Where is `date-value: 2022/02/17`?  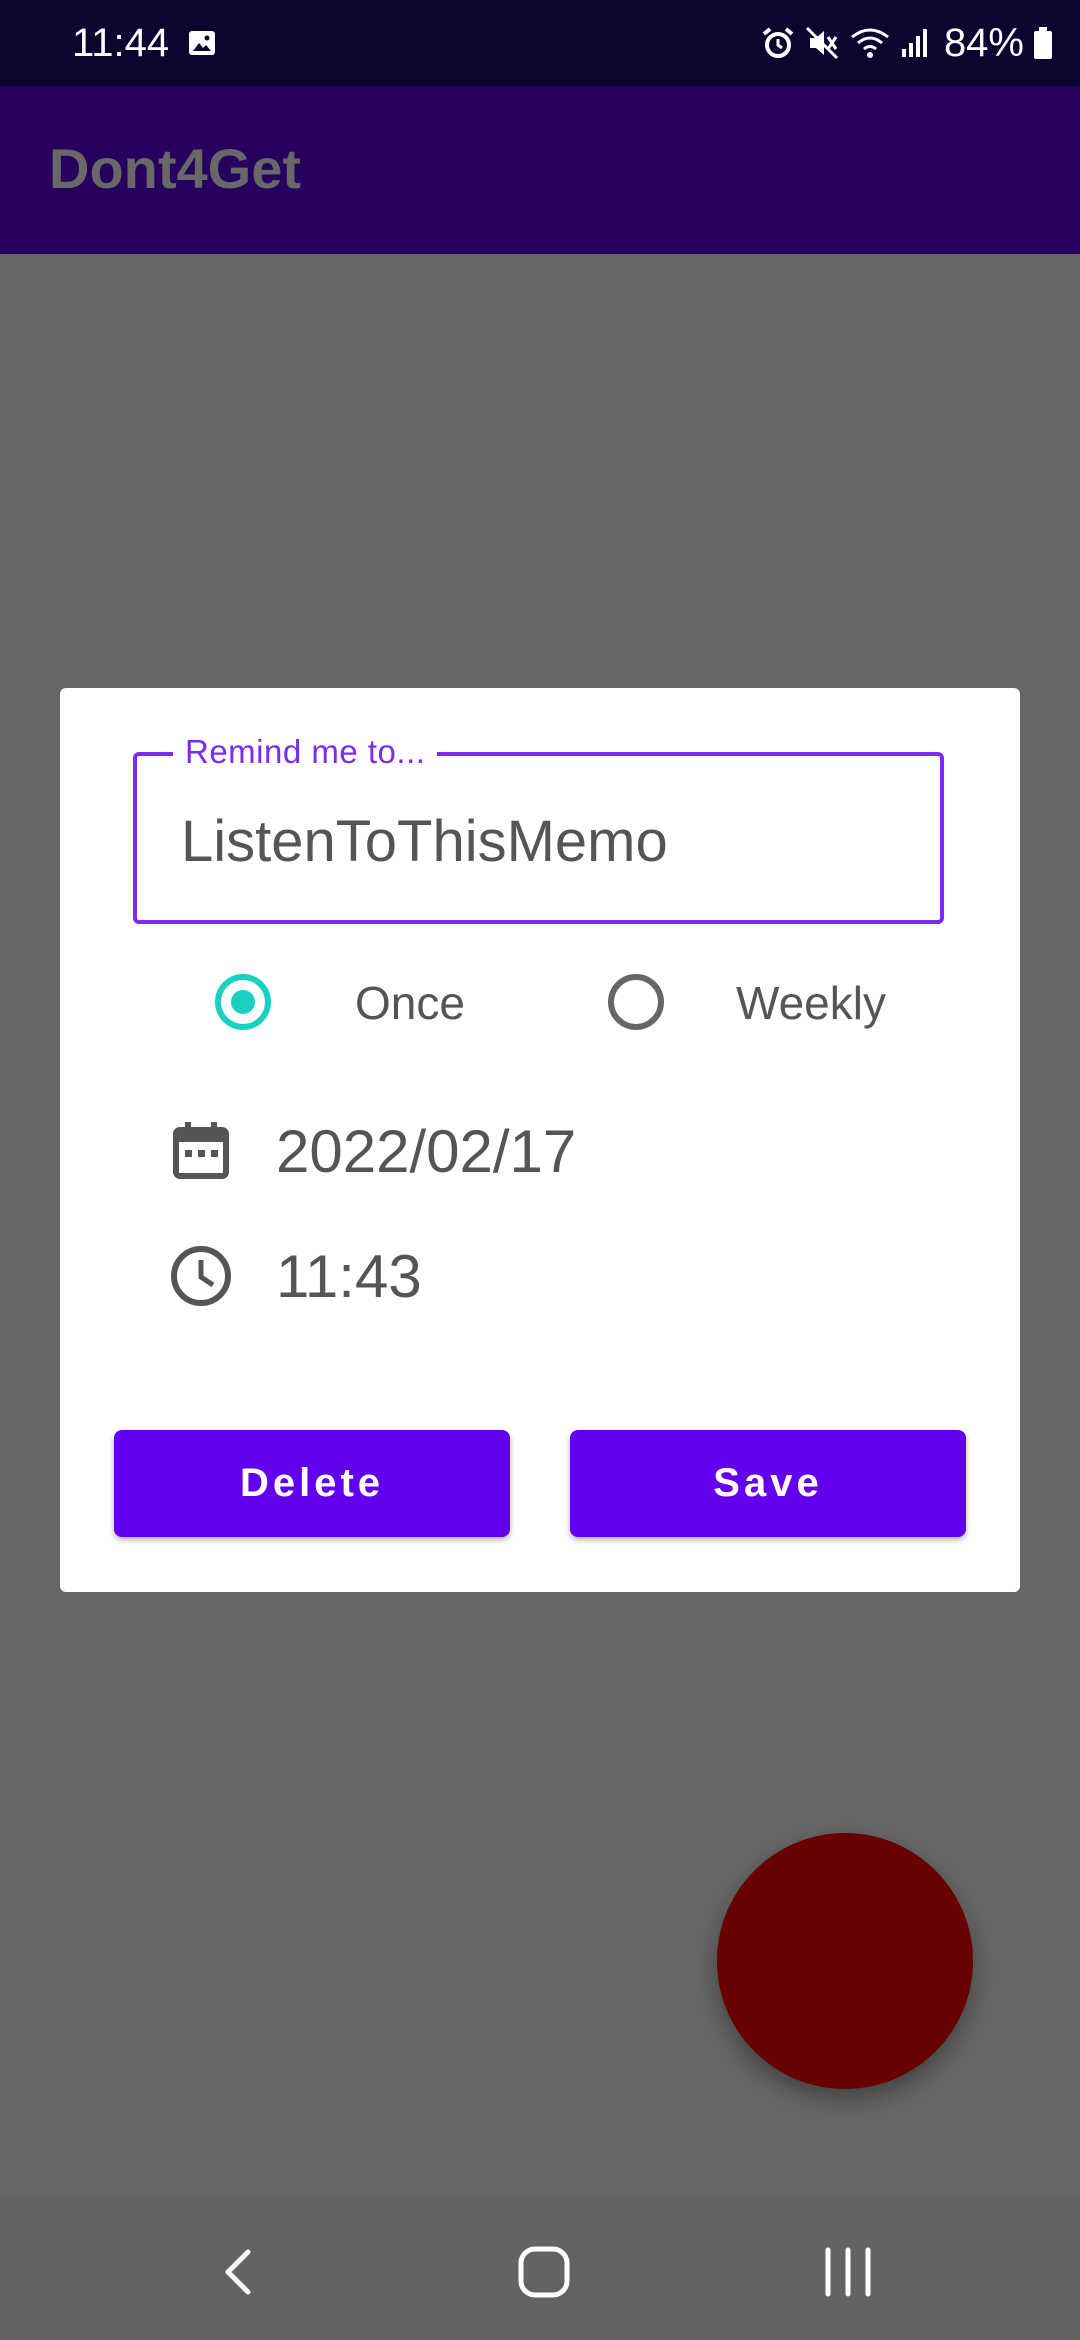
date-value: 2022/02/17 is located at coordinates (426, 1152).